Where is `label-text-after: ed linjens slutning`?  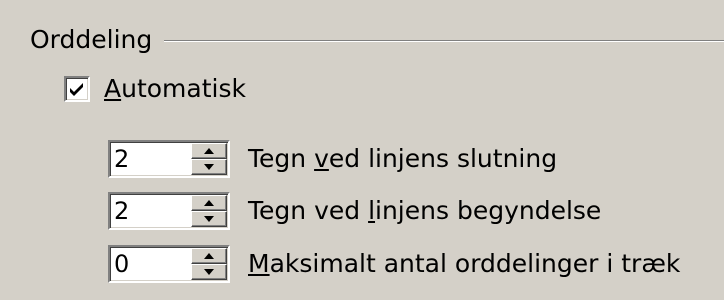 label-text-after: ed linjens slutning is located at coordinates (443, 158).